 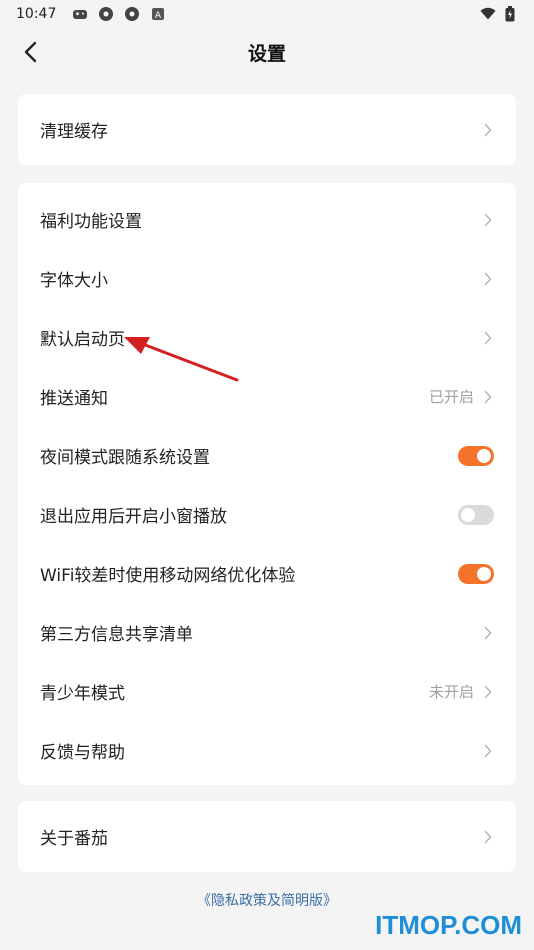 I want to click on about-row: 关于番茄, so click(x=267, y=836).